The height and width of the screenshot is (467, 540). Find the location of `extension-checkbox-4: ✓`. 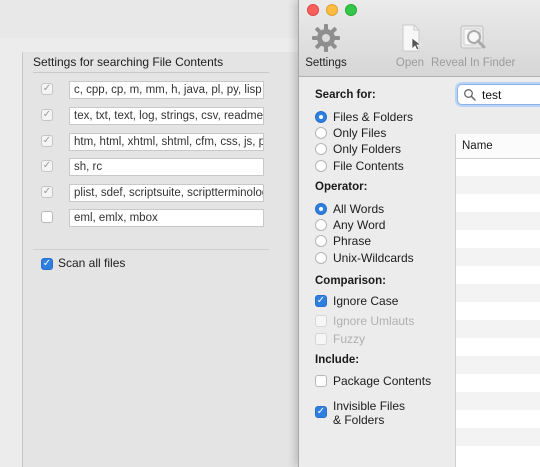

extension-checkbox-4: ✓ is located at coordinates (47, 166).